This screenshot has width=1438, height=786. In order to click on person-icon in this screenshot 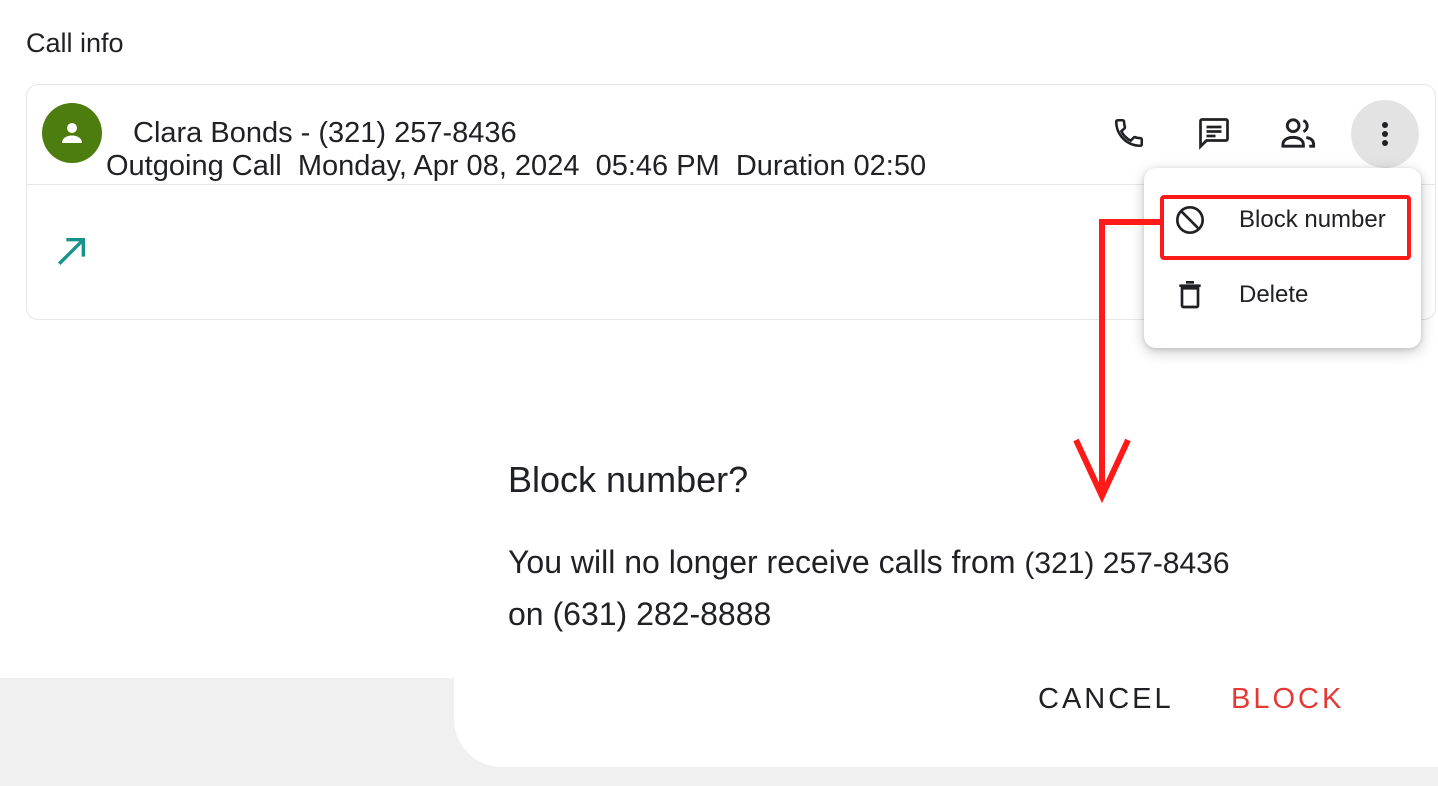, I will do `click(72, 133)`.